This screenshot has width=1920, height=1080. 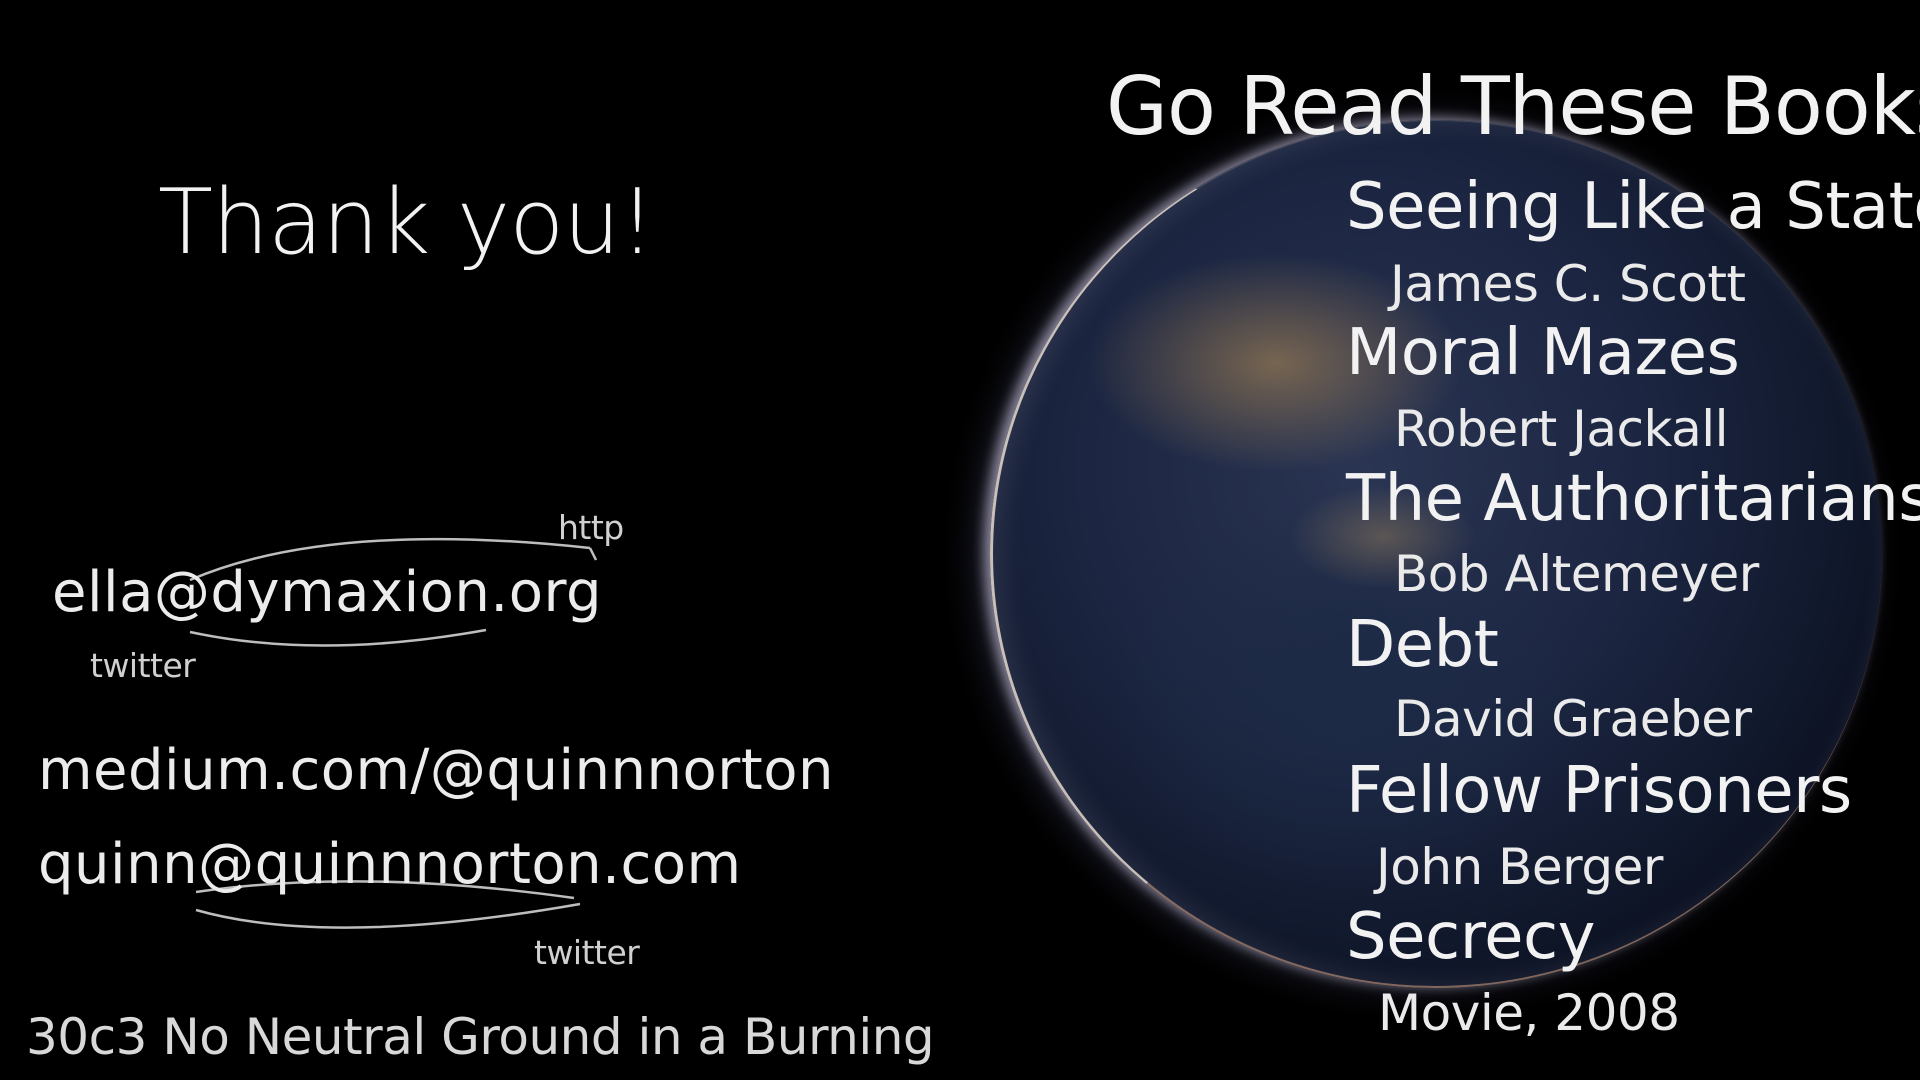 I want to click on http-note: http, so click(x=591, y=527).